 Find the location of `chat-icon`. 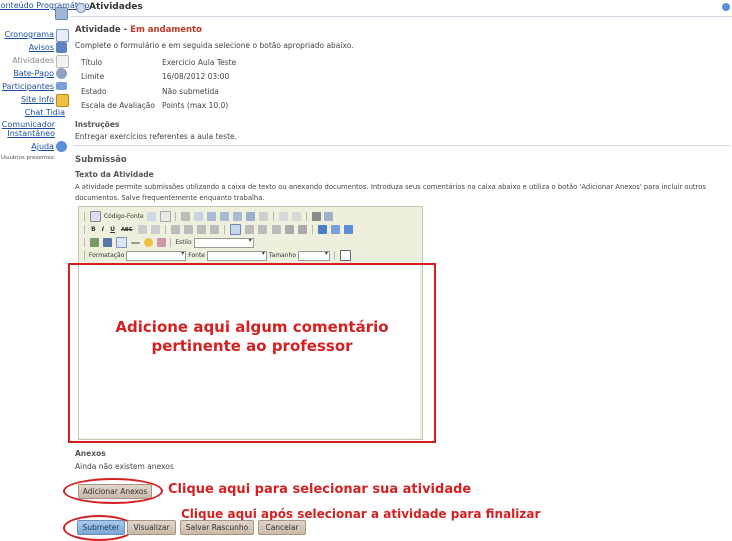

chat-icon is located at coordinates (61, 73).